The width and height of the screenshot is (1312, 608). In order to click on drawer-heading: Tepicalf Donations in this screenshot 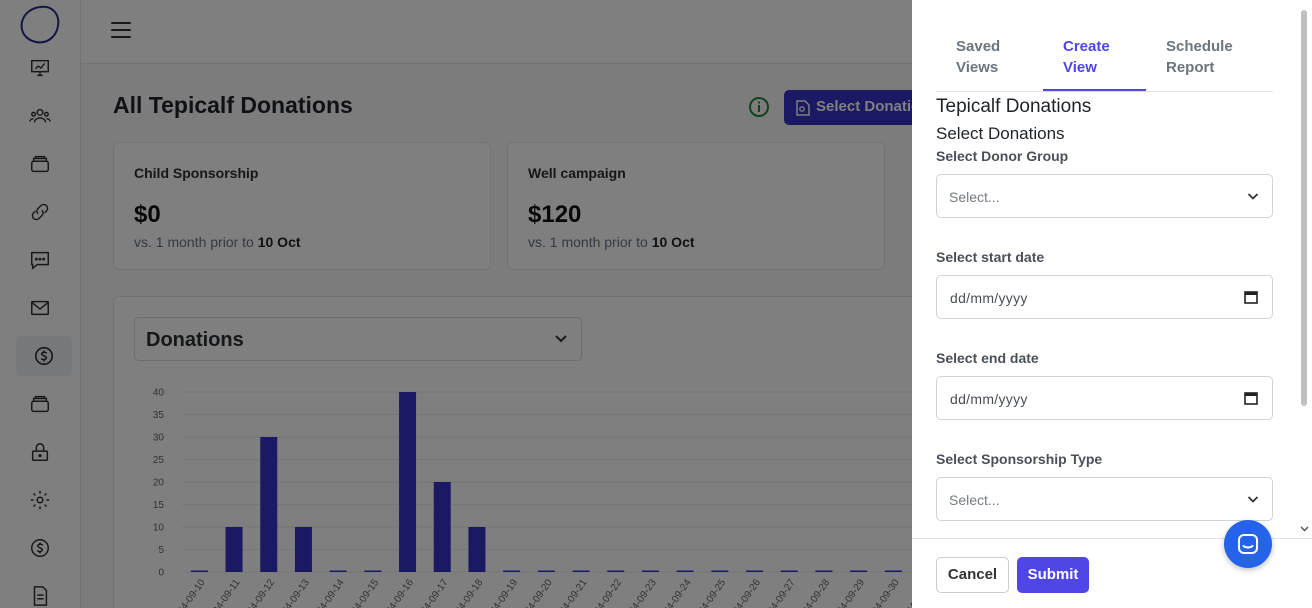, I will do `click(1014, 106)`.